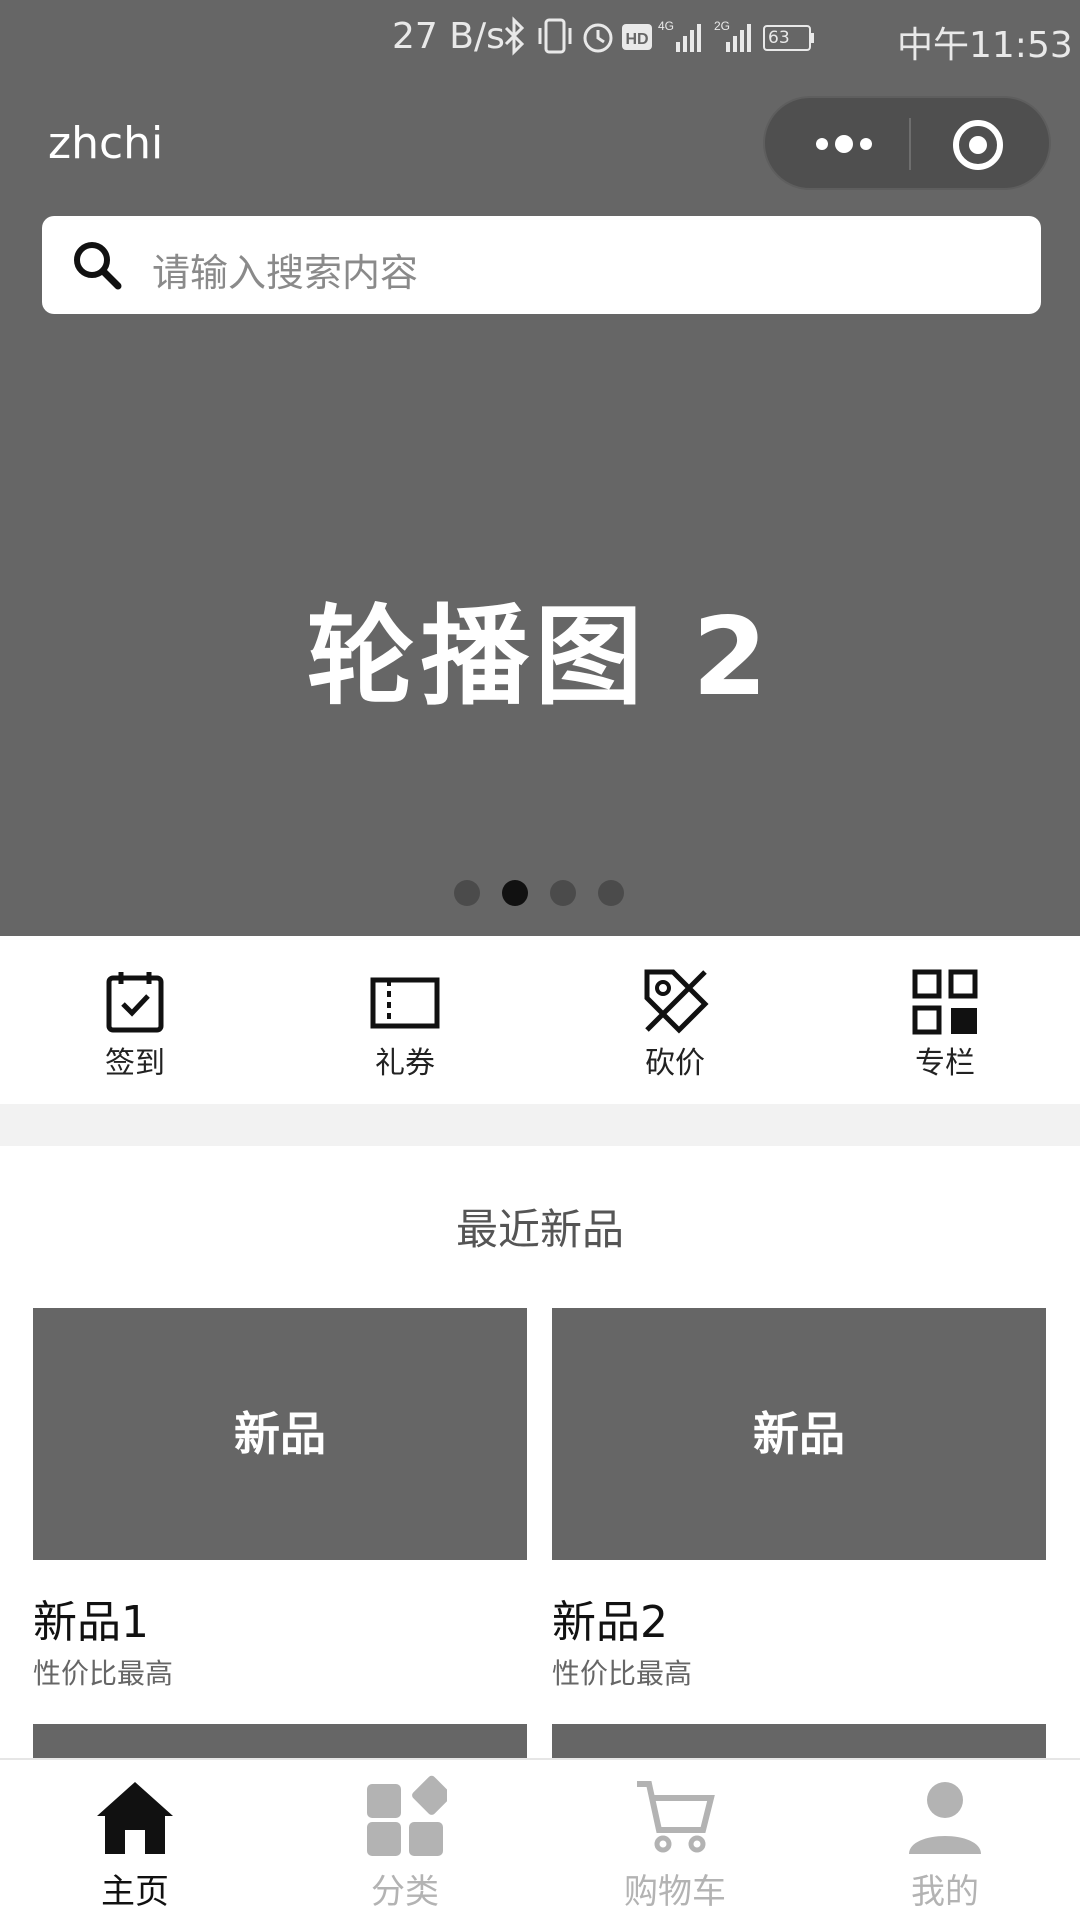 This screenshot has width=1080, height=1920. What do you see at coordinates (135, 1002) in the screenshot?
I see `calendar-check-icon` at bounding box center [135, 1002].